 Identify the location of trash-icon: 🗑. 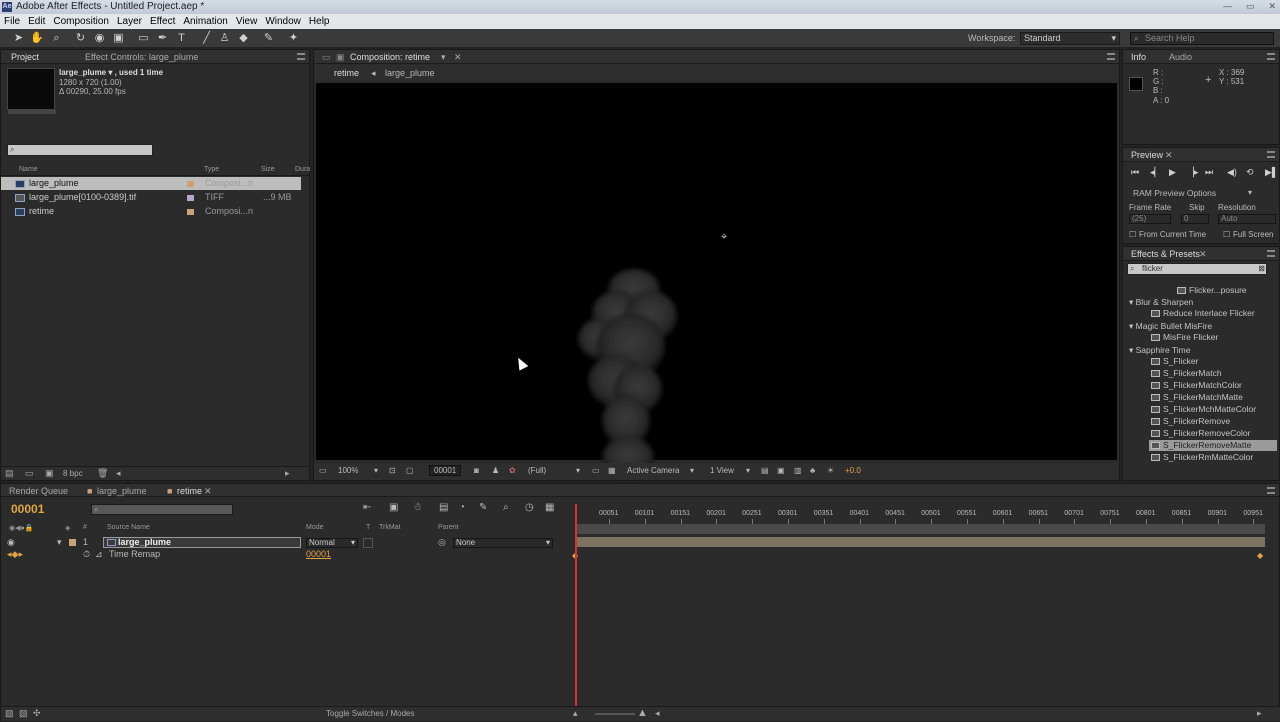
(102, 473).